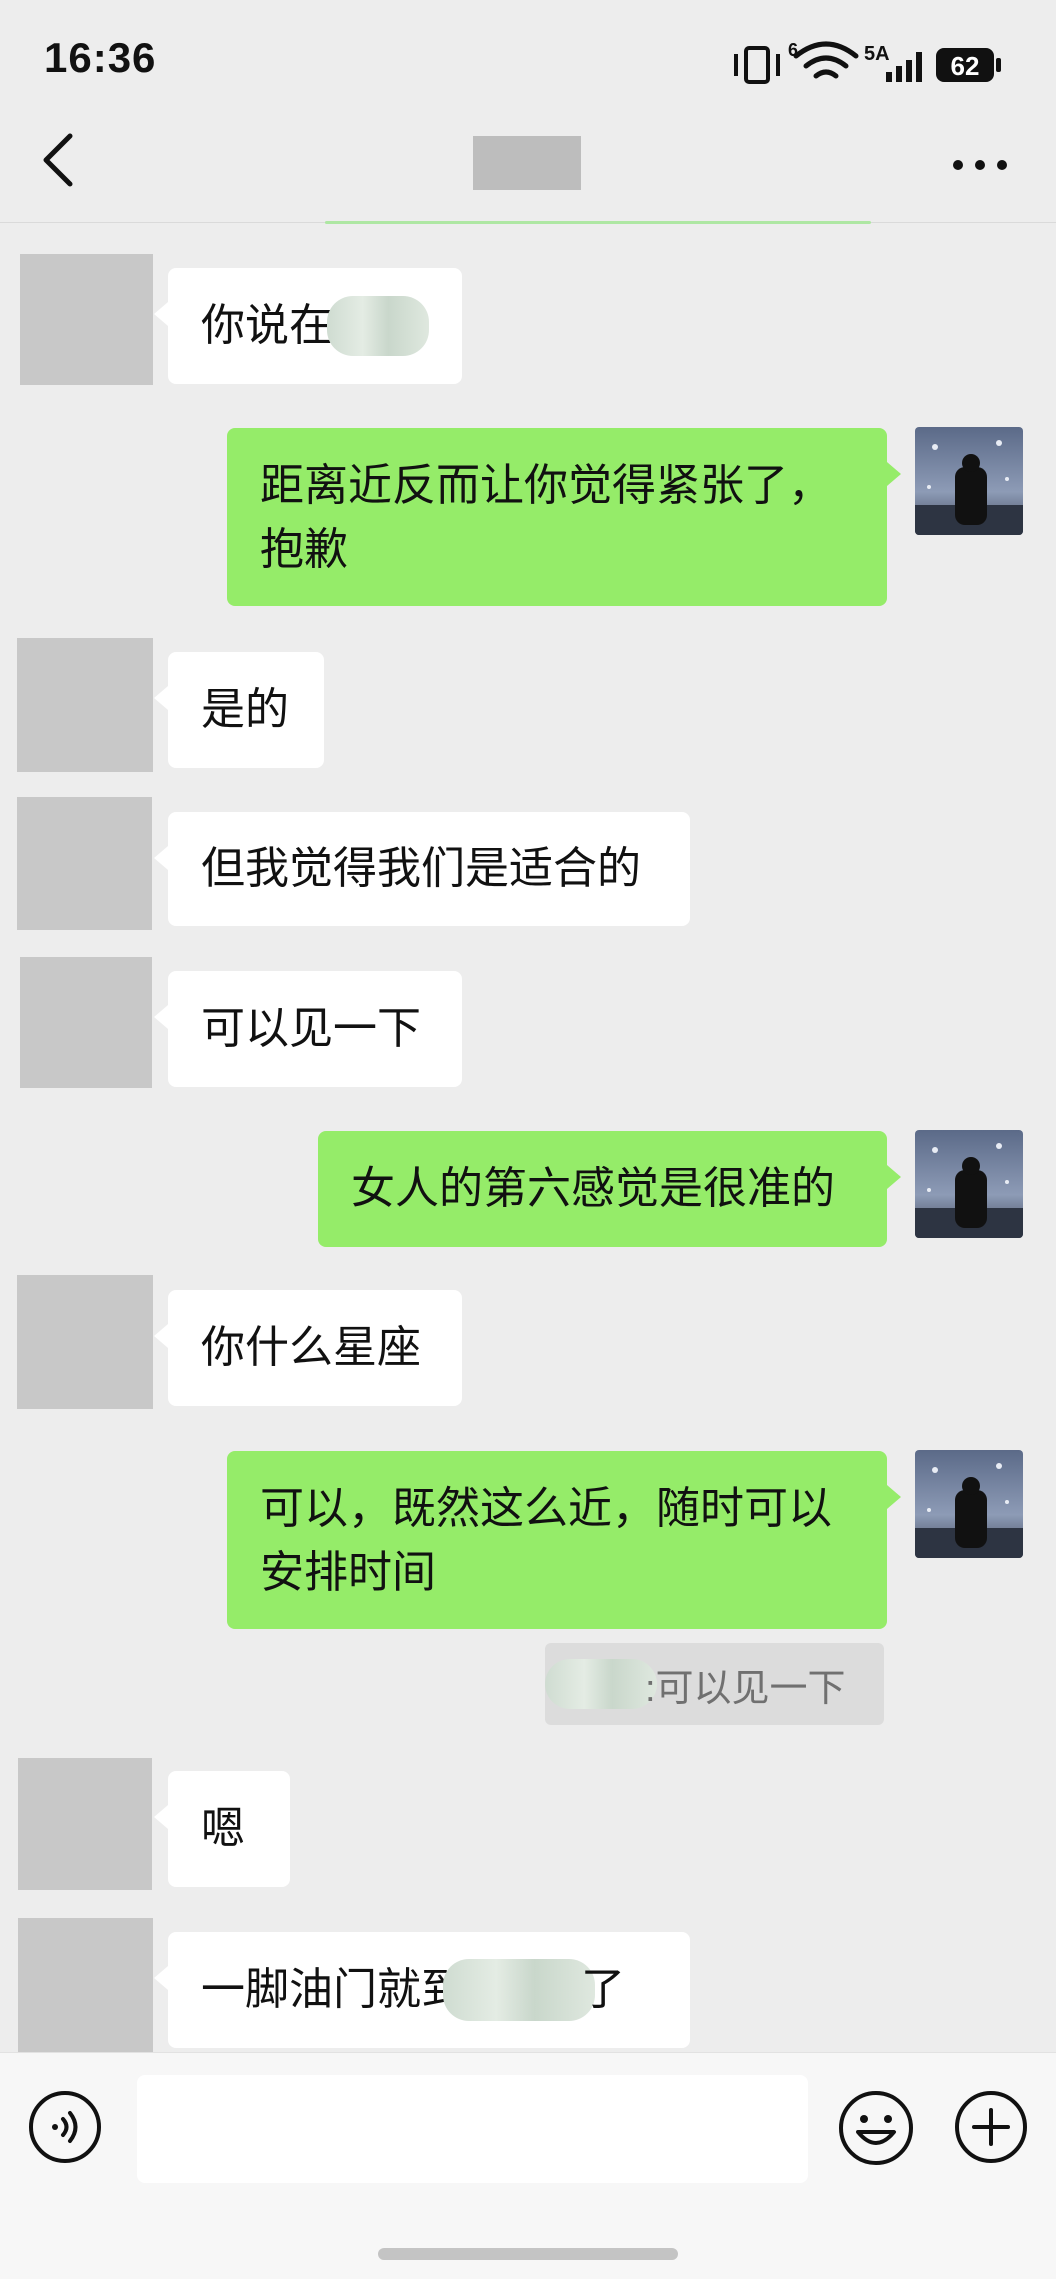 Image resolution: width=1056 pixels, height=2279 pixels. I want to click on load-indicator, so click(598, 222).